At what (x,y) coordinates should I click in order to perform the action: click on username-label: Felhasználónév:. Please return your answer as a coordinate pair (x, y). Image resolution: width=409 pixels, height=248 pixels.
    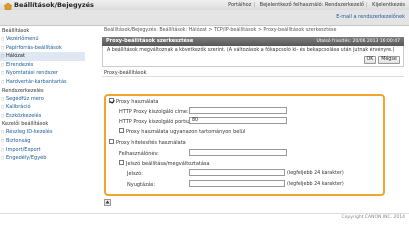
    Looking at the image, I should click on (139, 154).